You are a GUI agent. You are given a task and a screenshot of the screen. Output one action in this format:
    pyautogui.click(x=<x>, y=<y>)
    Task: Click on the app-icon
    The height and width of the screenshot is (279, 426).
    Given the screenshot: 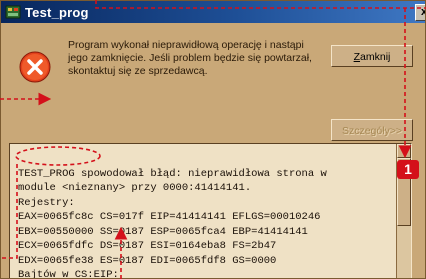 What is the action you would take?
    pyautogui.click(x=13, y=12)
    